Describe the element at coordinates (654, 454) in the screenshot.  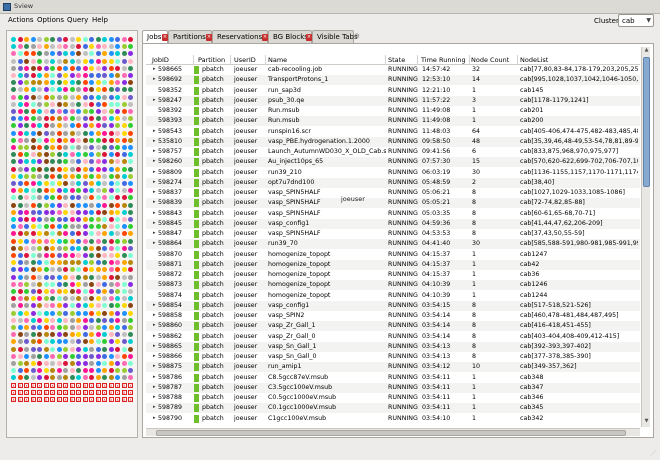
I see `resize-grip-icon: ⋰` at that location.